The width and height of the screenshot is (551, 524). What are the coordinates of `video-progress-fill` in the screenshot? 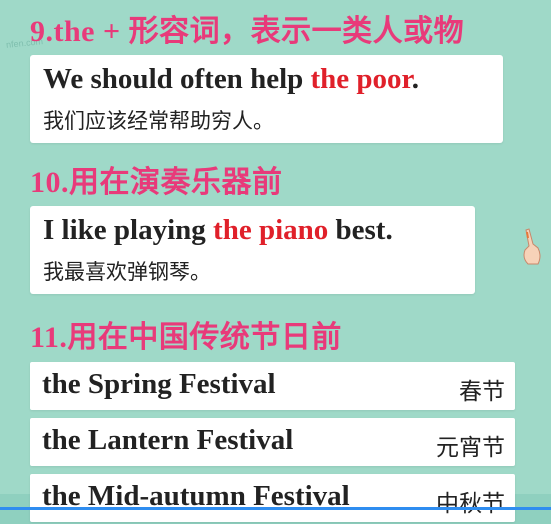 It's located at (275, 508).